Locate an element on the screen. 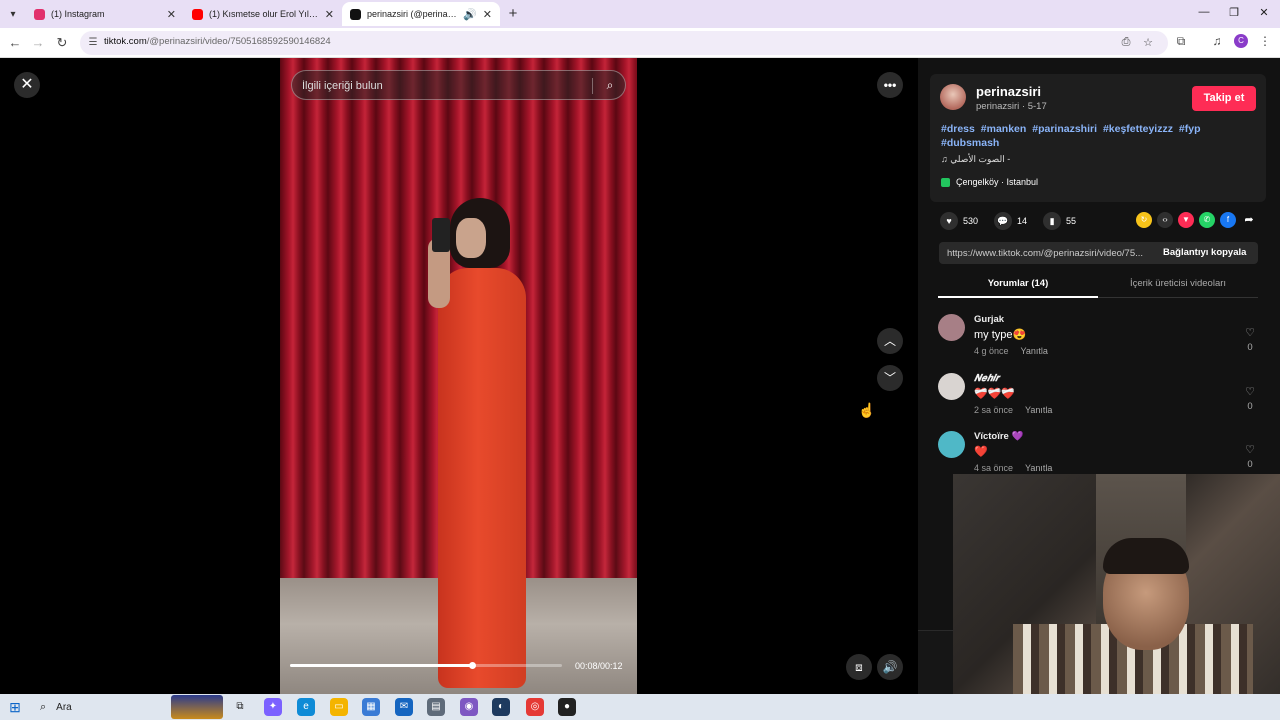 This screenshot has height=720, width=1280. action-bar: ♥ 530 💬 14 ▮ 55 is located at coordinates (1016, 221).